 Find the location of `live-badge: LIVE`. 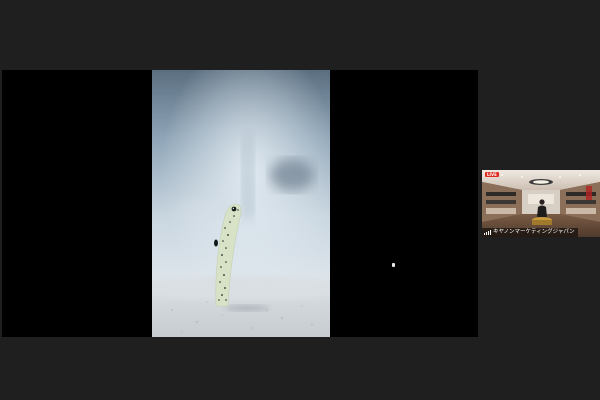

live-badge: LIVE is located at coordinates (492, 174).